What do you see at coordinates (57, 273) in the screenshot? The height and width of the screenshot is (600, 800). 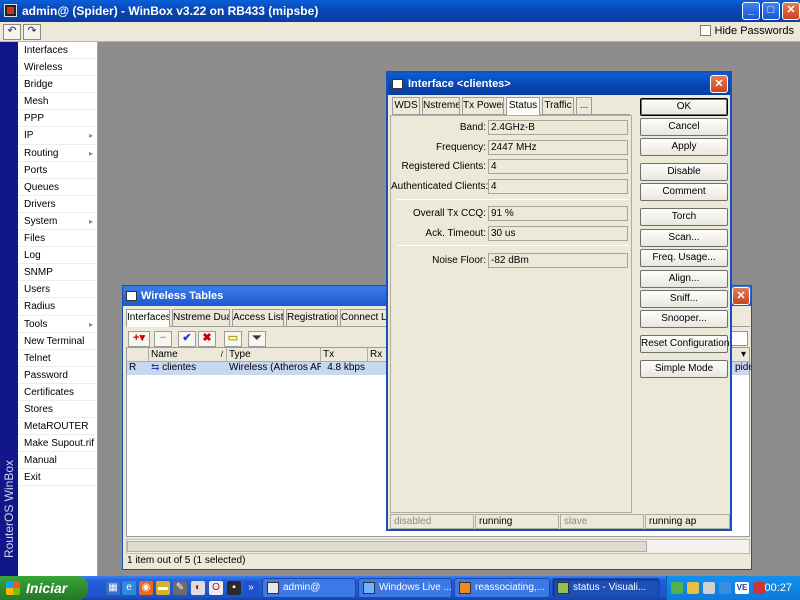 I see `menu-item-snmp: SNMP` at bounding box center [57, 273].